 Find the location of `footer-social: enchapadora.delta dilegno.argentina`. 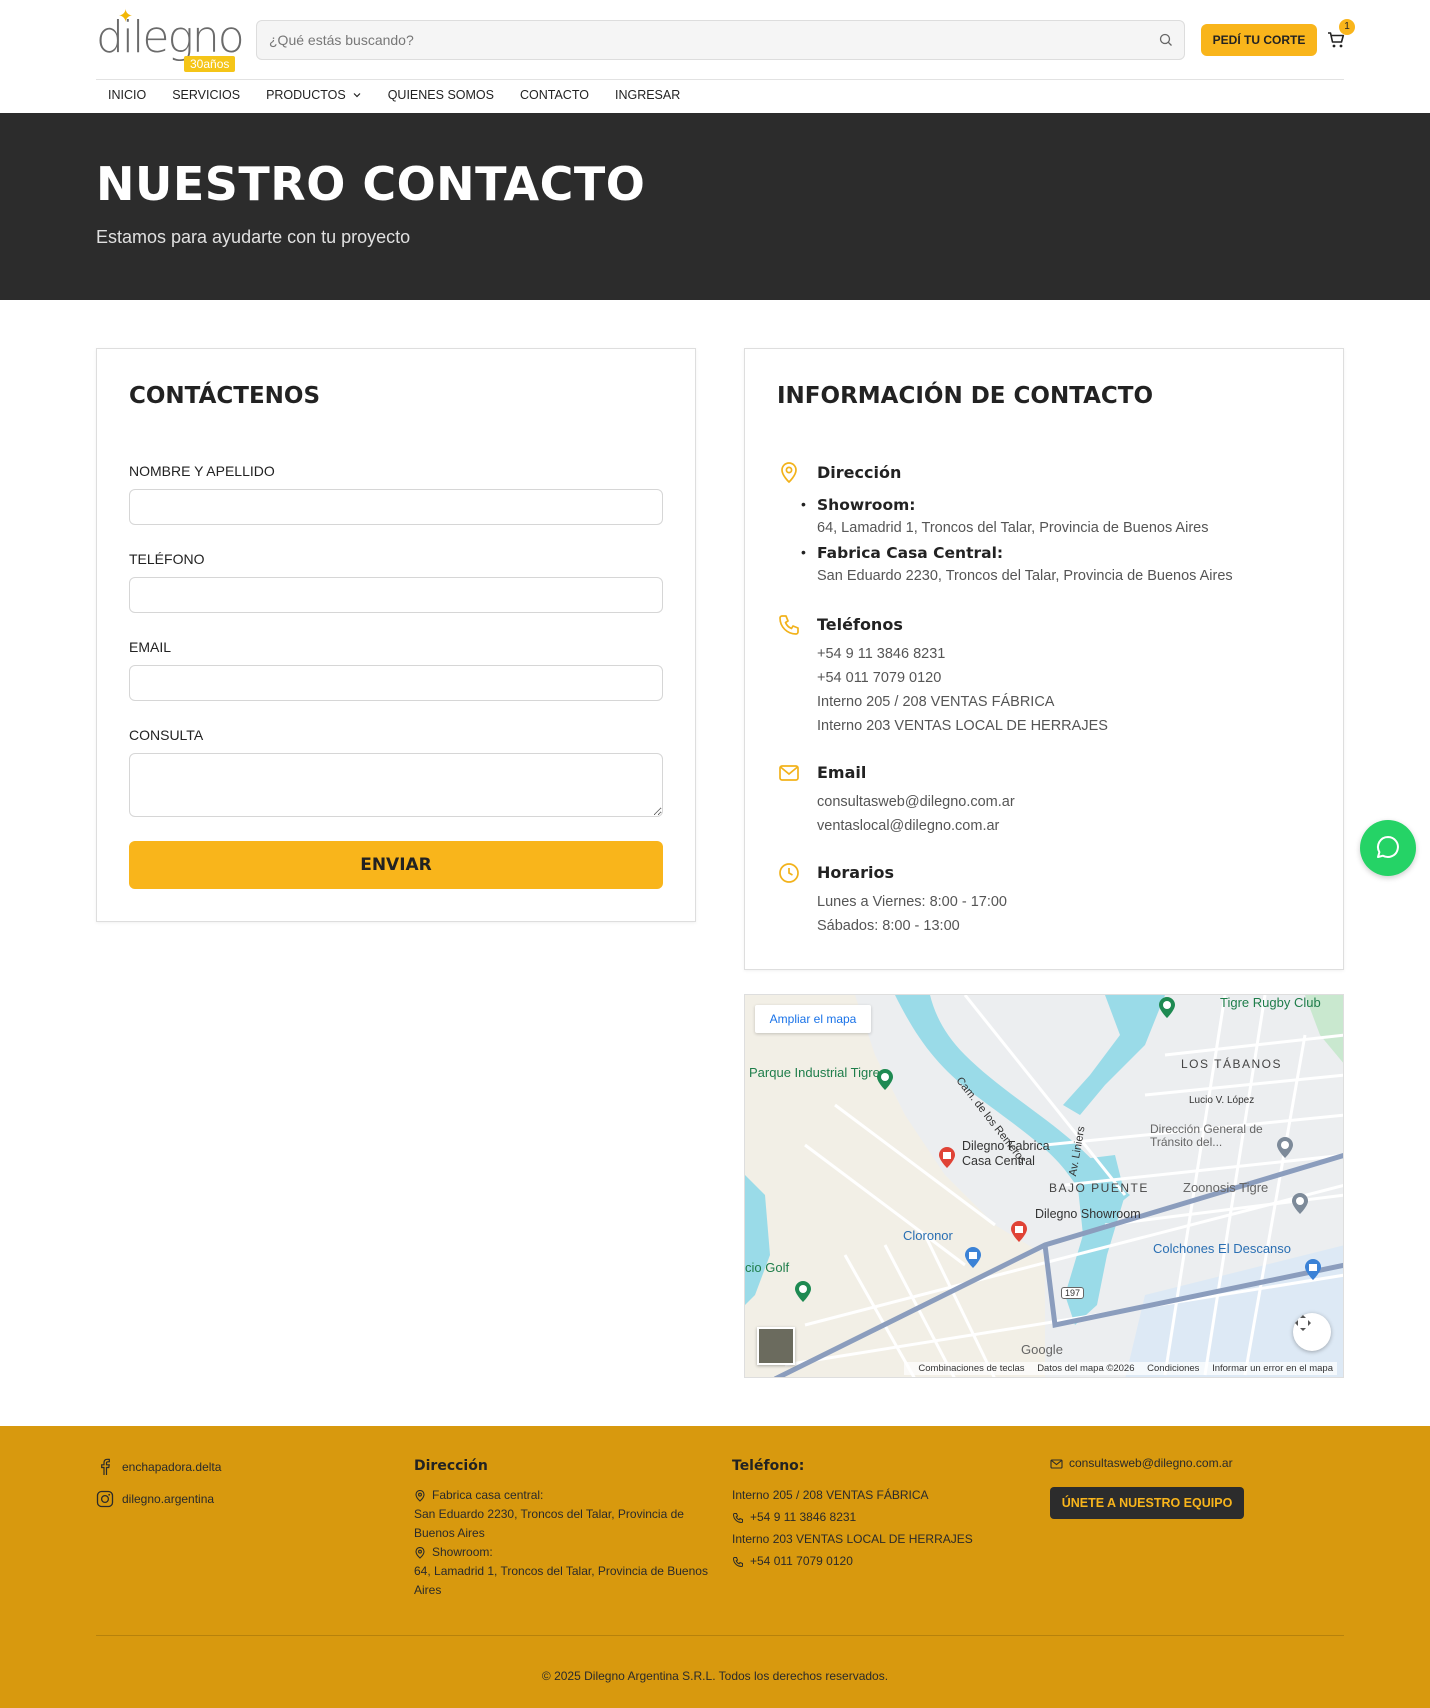

footer-social: enchapadora.delta dilegno.argentina is located at coordinates (158, 1490).